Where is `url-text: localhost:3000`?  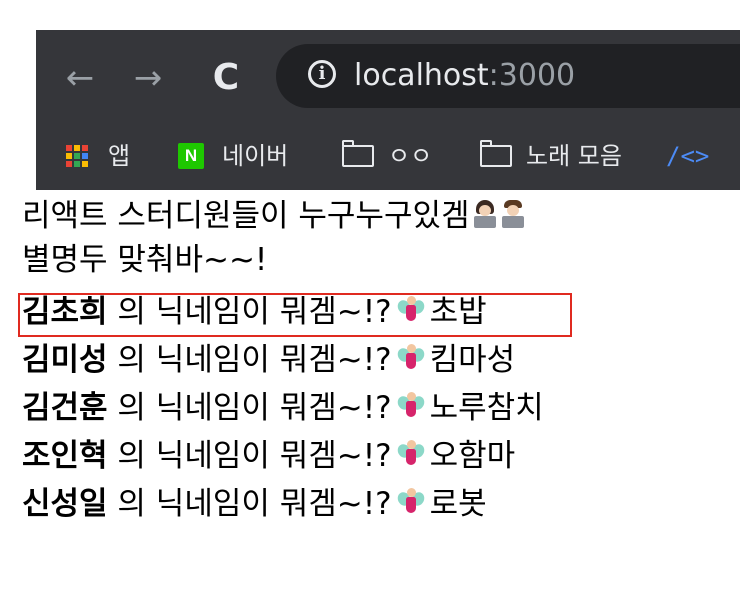 url-text: localhost:3000 is located at coordinates (464, 76).